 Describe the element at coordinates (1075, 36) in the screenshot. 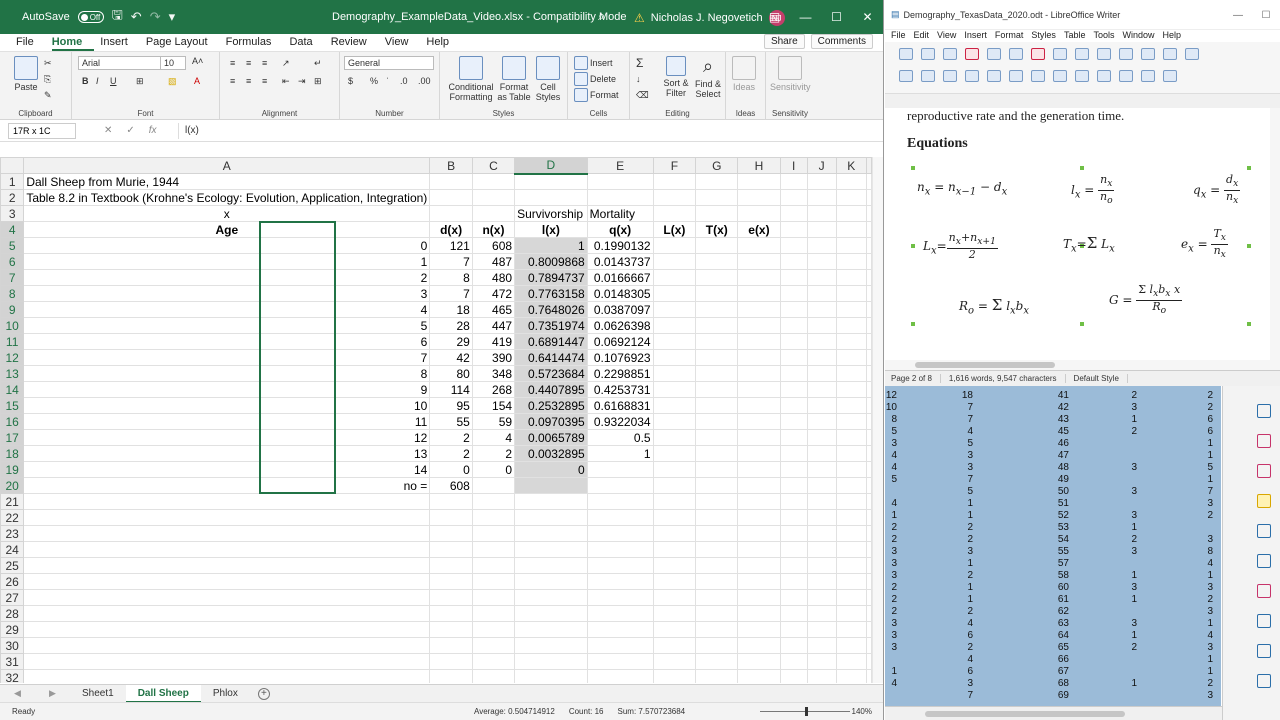

I see `writer-menu-table: Table` at that location.